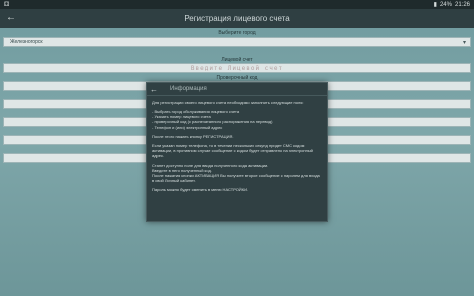 This screenshot has width=474, height=296. I want to click on app-bar: ← Регистрация лицевого счета, so click(237, 18).